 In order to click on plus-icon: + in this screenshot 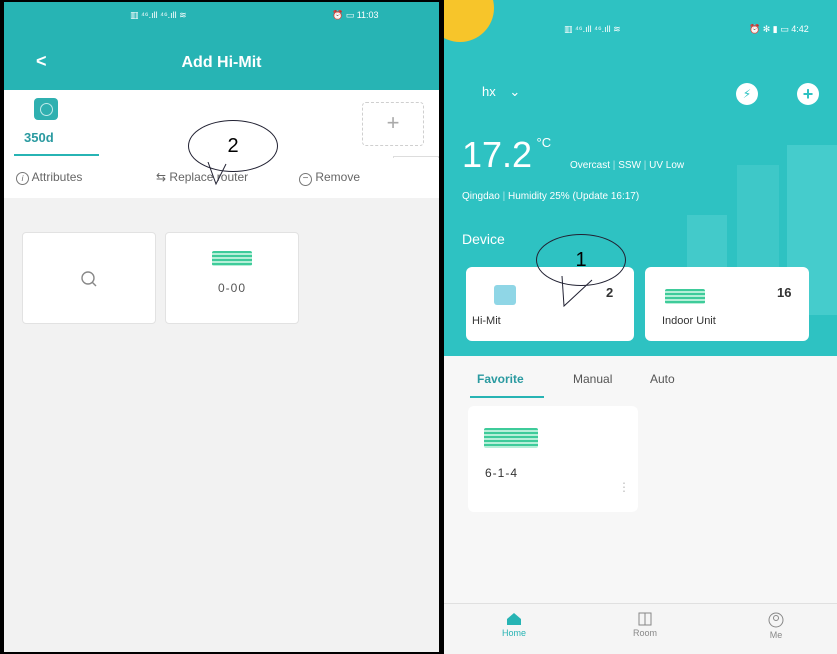, I will do `click(393, 122)`.